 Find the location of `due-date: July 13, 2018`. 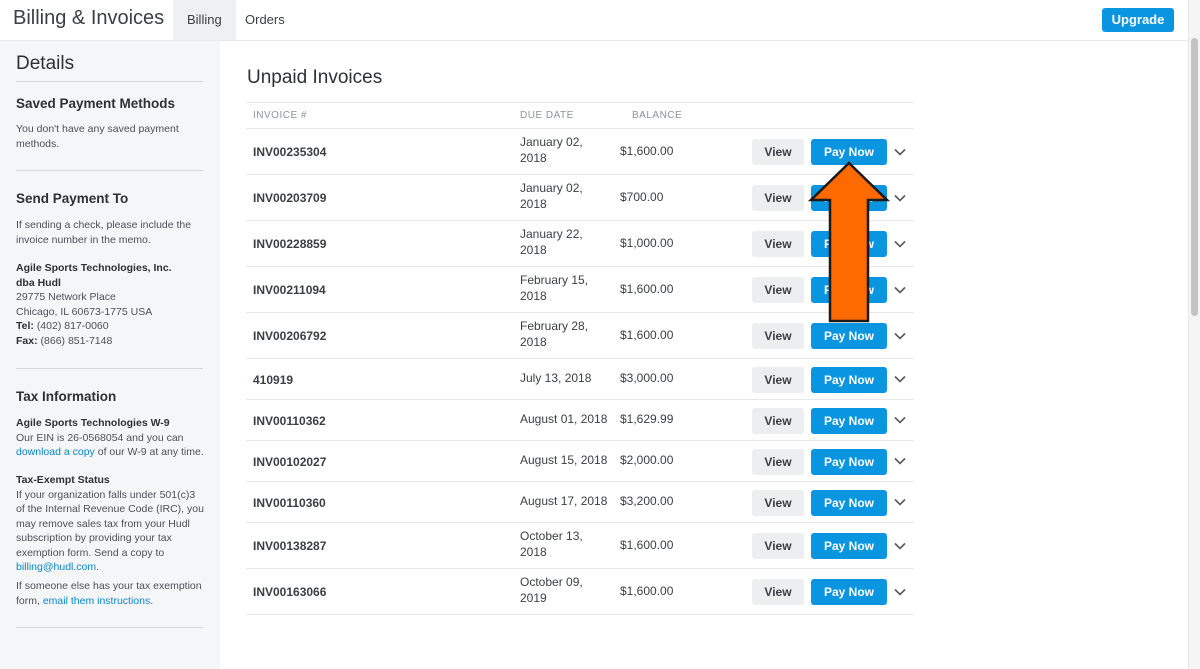

due-date: July 13, 2018 is located at coordinates (565, 379).